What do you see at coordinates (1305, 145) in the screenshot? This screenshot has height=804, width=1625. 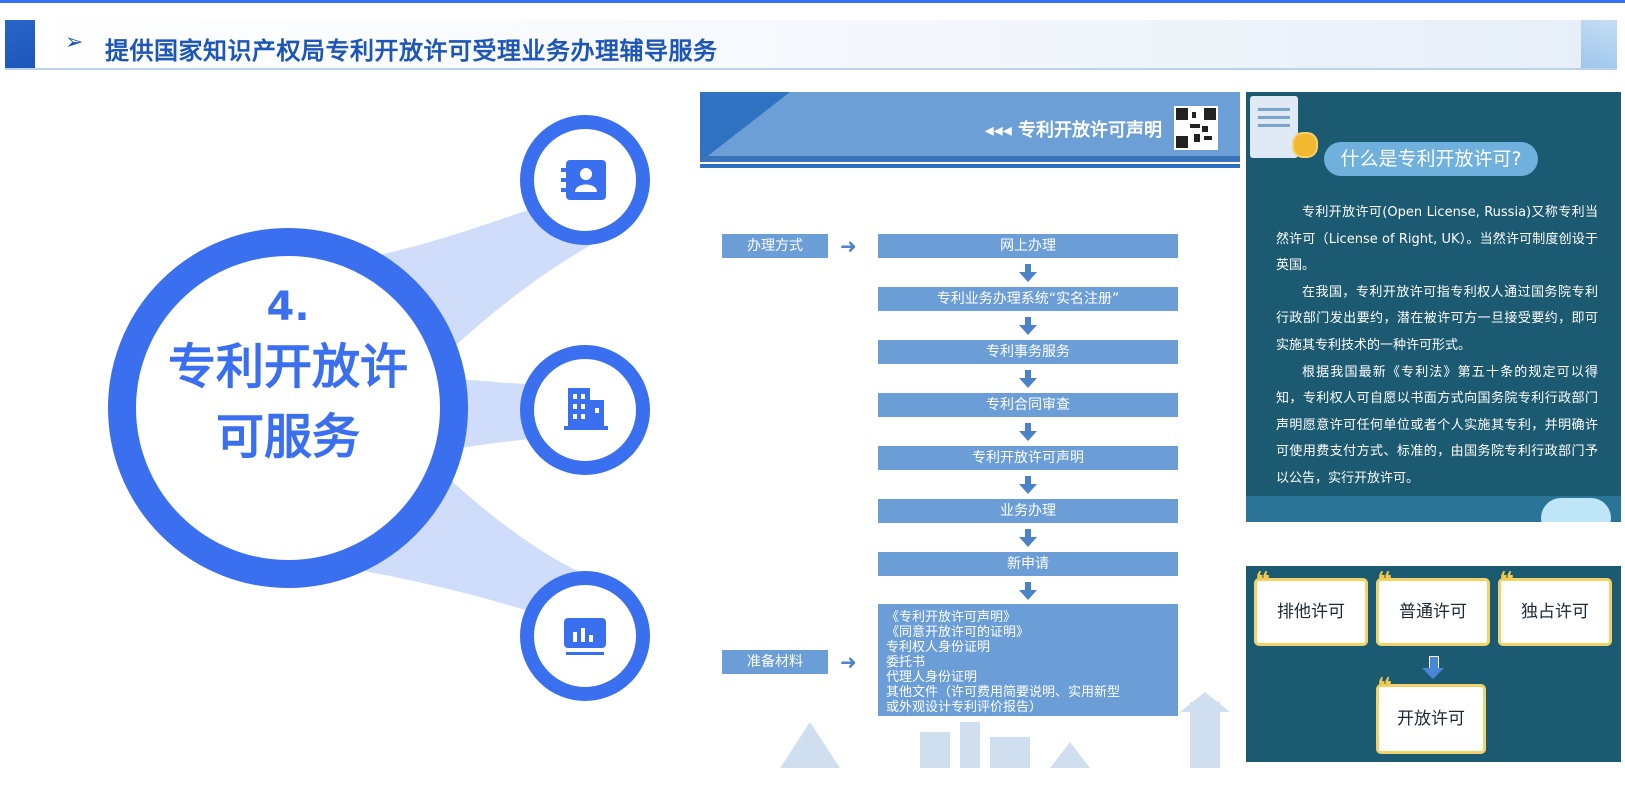 I see `medal-icon` at bounding box center [1305, 145].